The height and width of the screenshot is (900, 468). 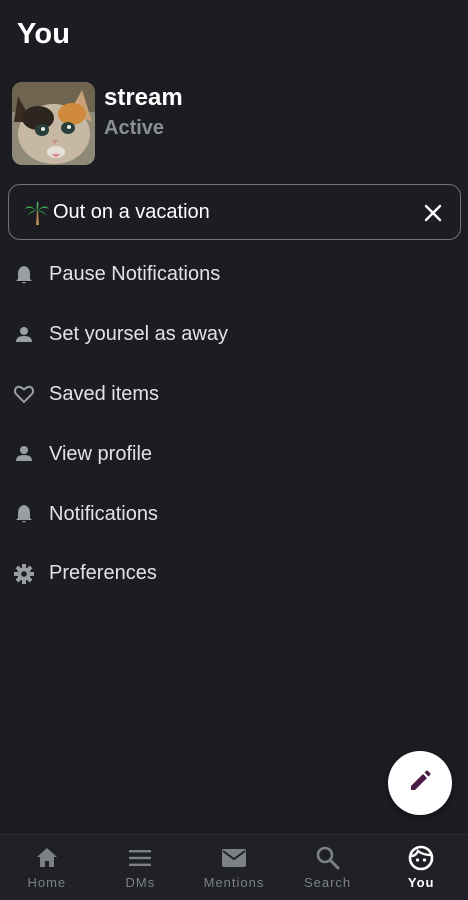 I want to click on home-icon, so click(x=47, y=858).